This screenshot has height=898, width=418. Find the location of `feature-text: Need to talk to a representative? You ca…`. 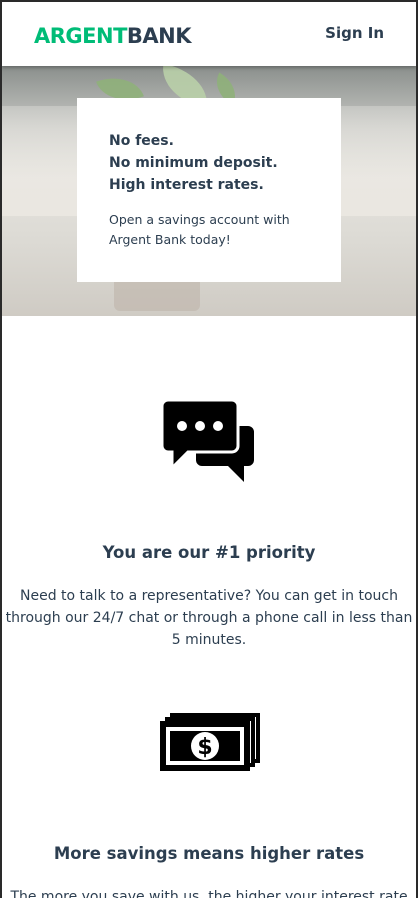

feature-text: Need to talk to a representative? You ca… is located at coordinates (209, 618).